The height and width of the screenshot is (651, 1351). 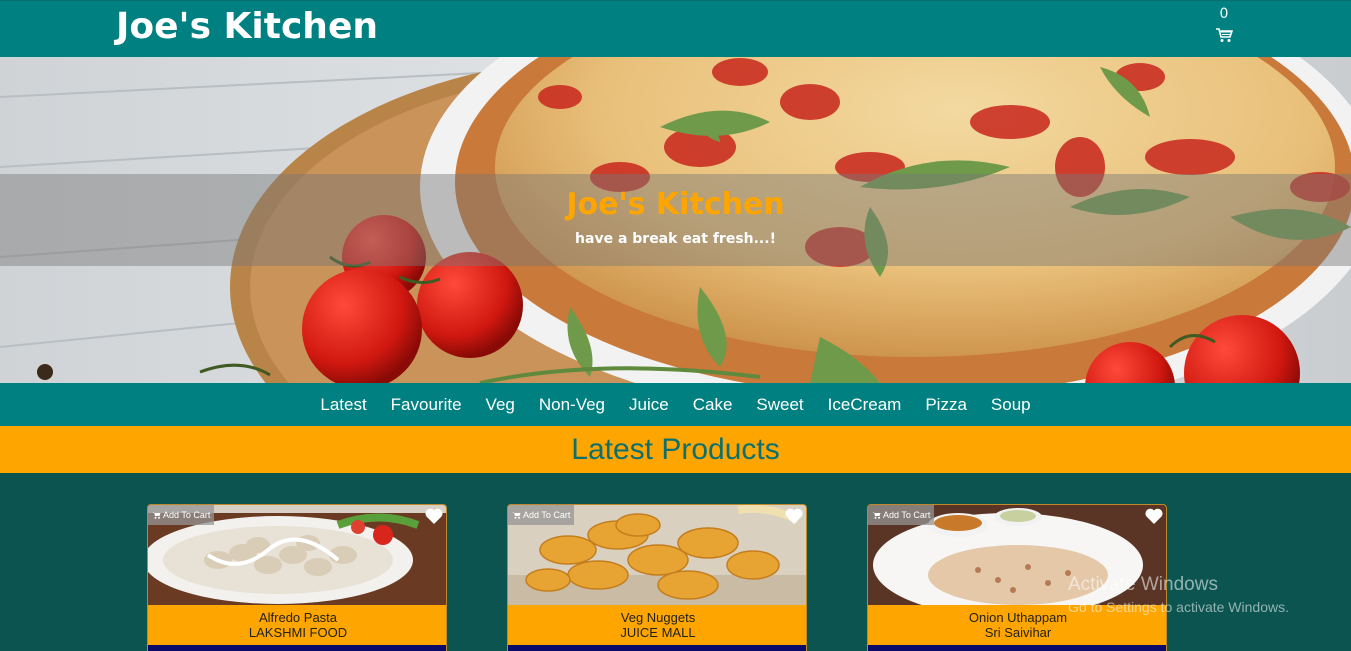 I want to click on product-card: Add To Cart Veg Nuggets JUICE MALL, so click(x=657, y=577).